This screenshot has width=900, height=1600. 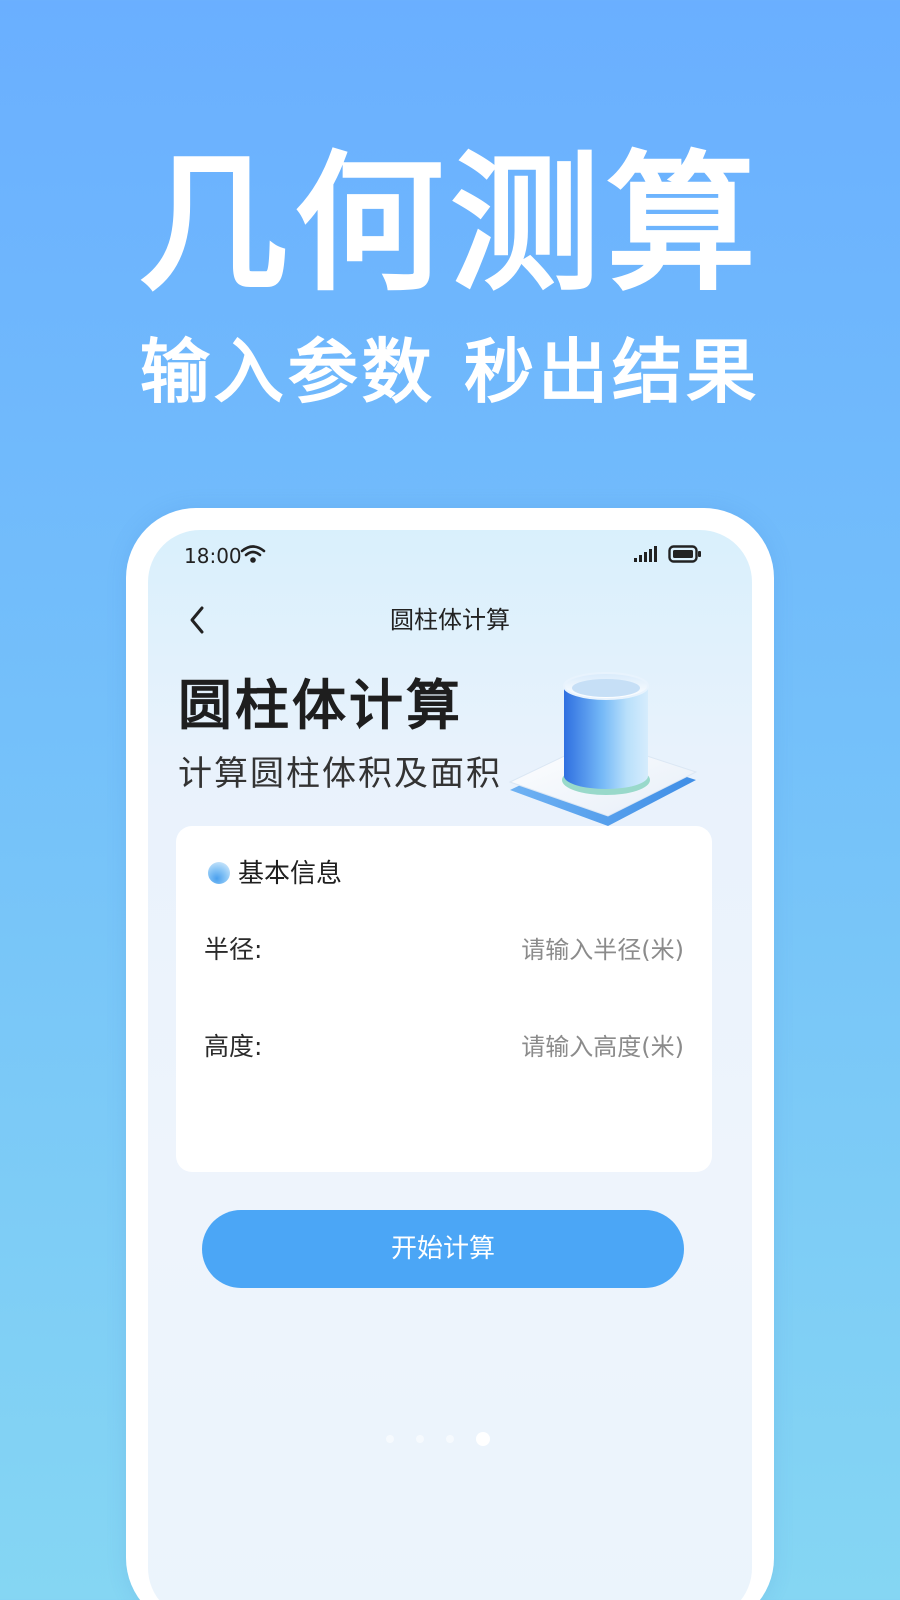 I want to click on hero-subtitle: 计算圆柱体积及面积, so click(x=340, y=774).